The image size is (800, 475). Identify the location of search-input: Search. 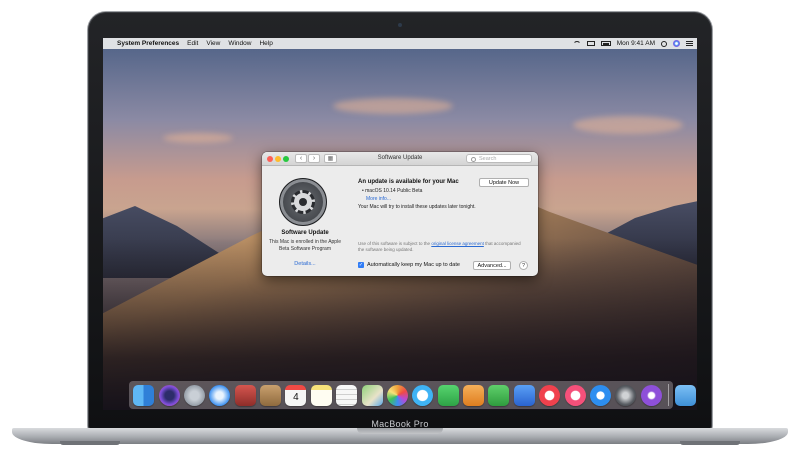
(499, 158).